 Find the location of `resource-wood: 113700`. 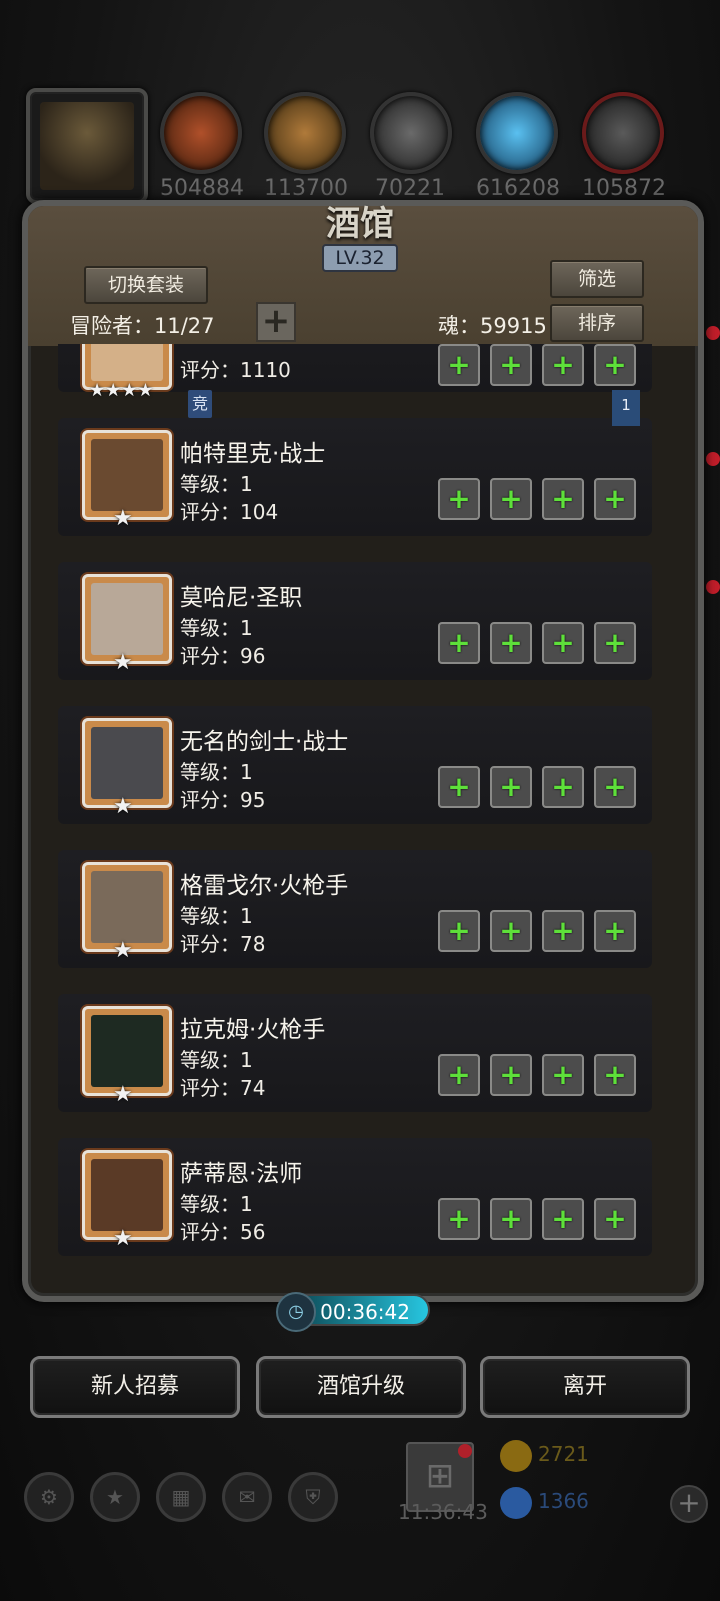

resource-wood: 113700 is located at coordinates (306, 146).